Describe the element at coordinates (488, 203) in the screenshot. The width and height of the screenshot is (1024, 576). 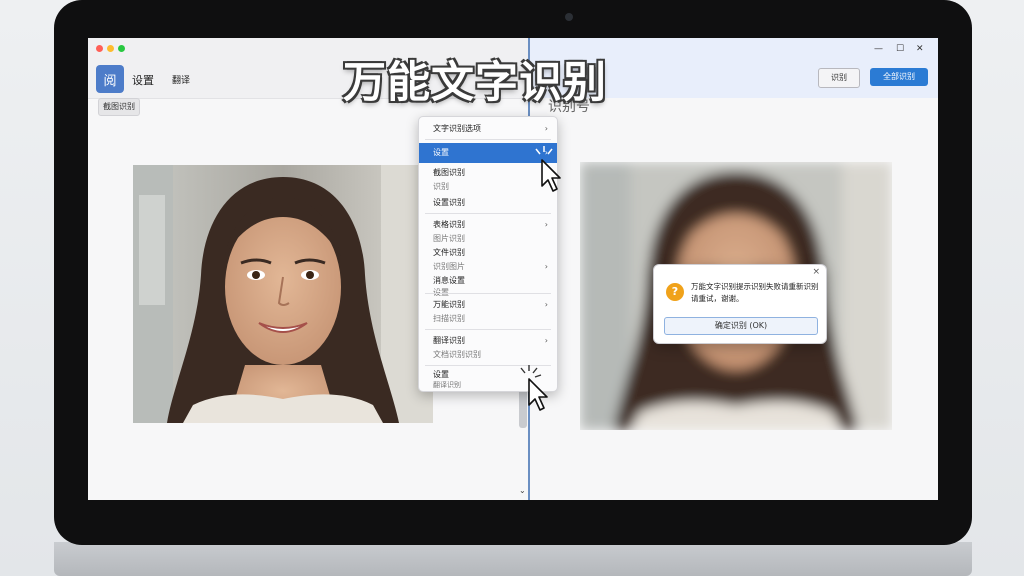
I see `menu-item-settings-ocr: 设置识别` at that location.